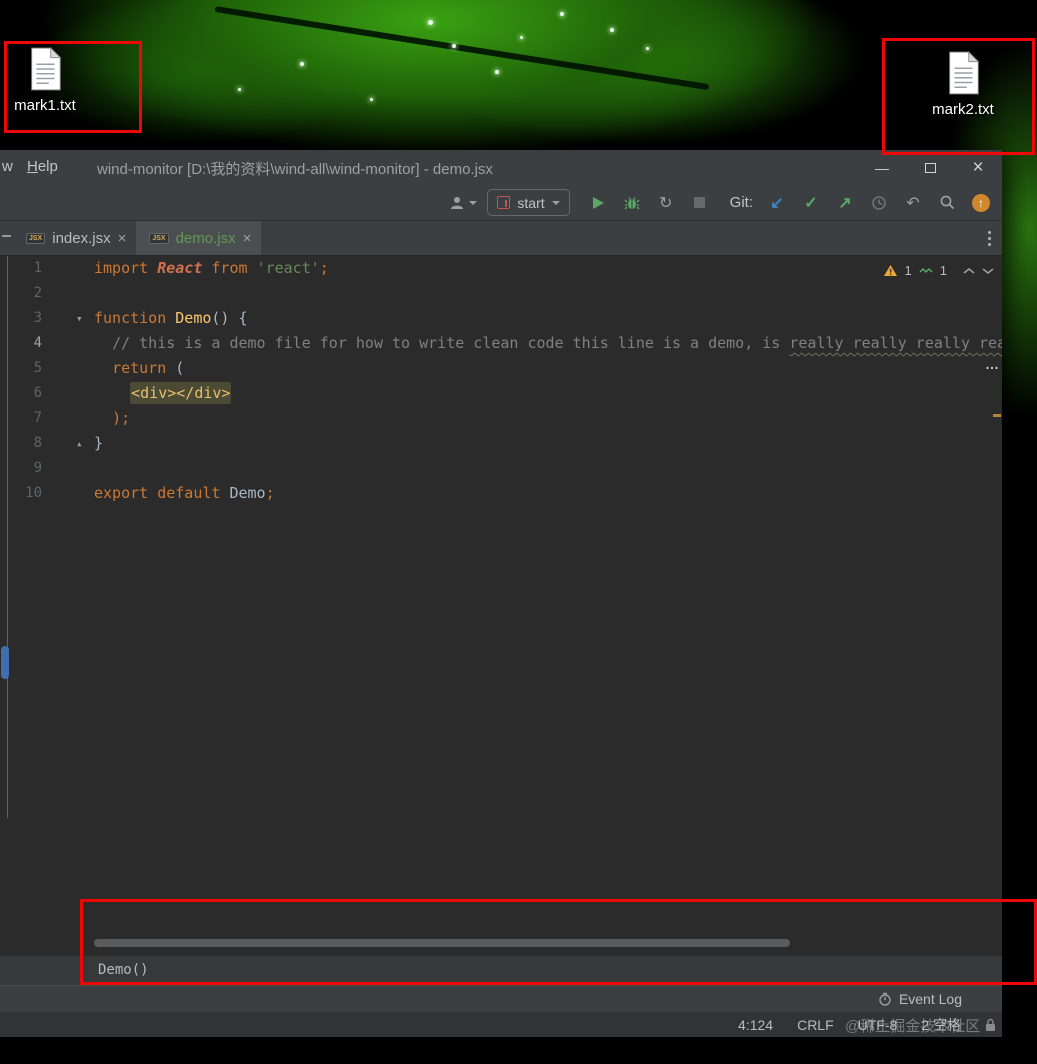 Image resolution: width=1037 pixels, height=1064 pixels. I want to click on code-line: 3 ▾ function Demo() {, so click(501, 318).